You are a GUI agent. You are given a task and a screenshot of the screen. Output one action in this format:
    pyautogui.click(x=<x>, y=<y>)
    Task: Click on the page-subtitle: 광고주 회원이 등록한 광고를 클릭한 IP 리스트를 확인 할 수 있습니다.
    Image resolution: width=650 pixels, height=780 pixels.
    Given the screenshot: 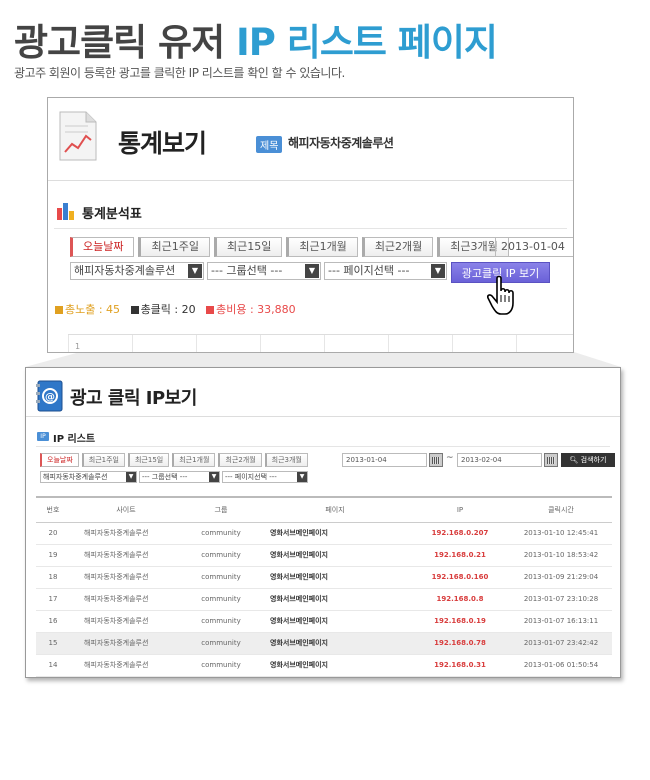 What is the action you would take?
    pyautogui.click(x=179, y=73)
    